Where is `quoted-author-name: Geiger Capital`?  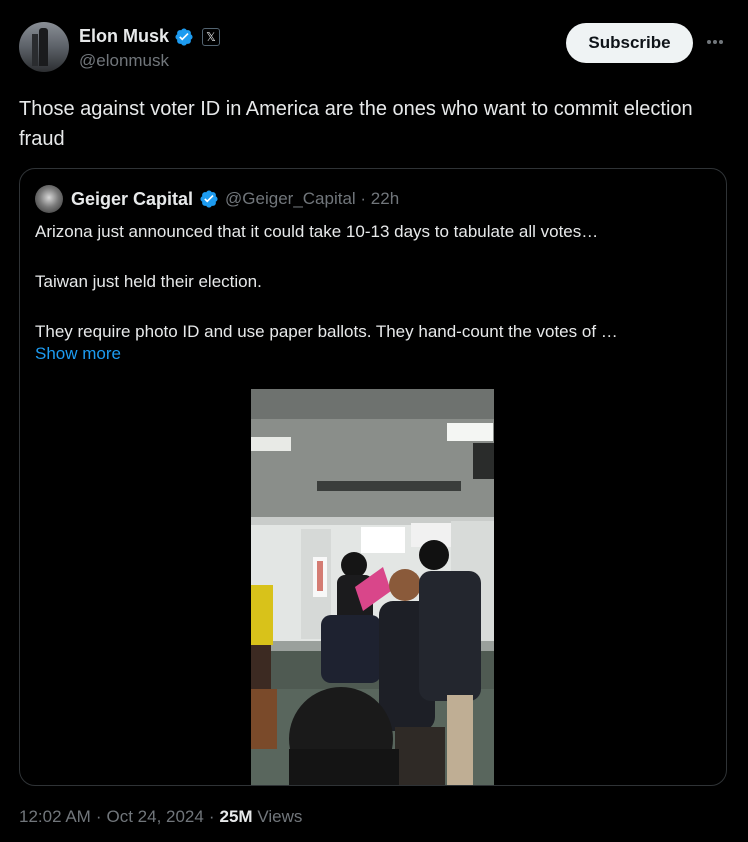 quoted-author-name: Geiger Capital is located at coordinates (132, 199).